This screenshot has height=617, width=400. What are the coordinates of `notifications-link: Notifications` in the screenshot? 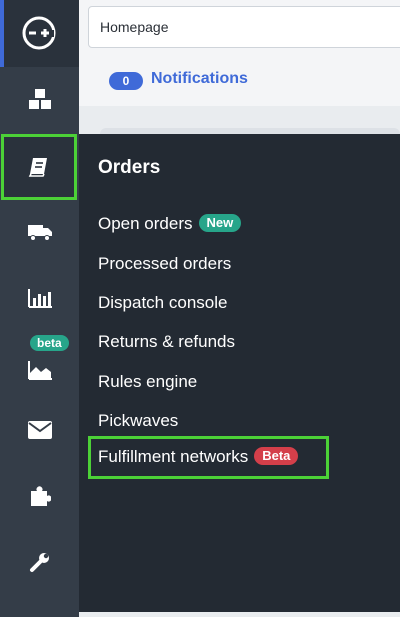 It's located at (199, 79).